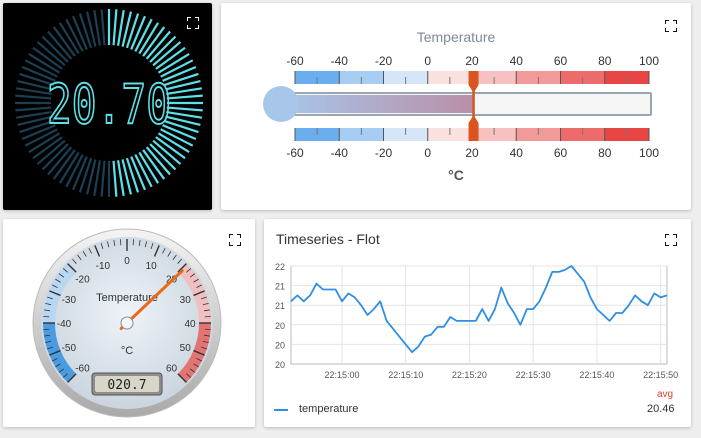 This screenshot has width=701, height=438. I want to click on gauge-lcd-value: 020.7, so click(126, 385).